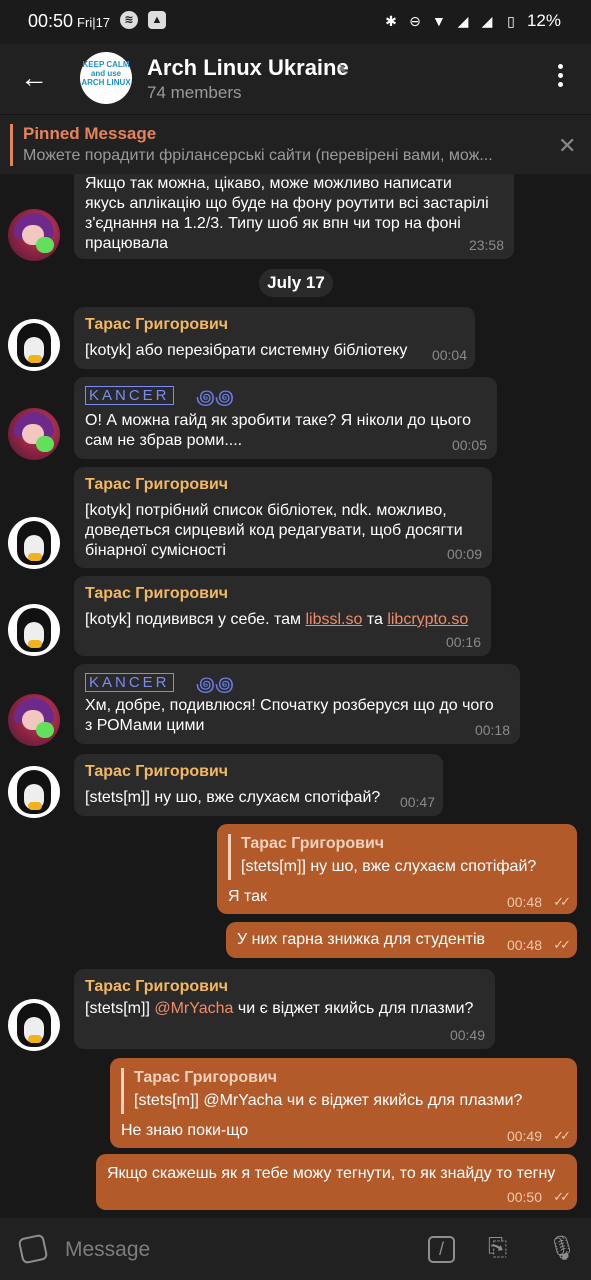 This screenshot has height=1280, width=591. Describe the element at coordinates (94, 22) in the screenshot. I see `status-date: Fri|17` at that location.